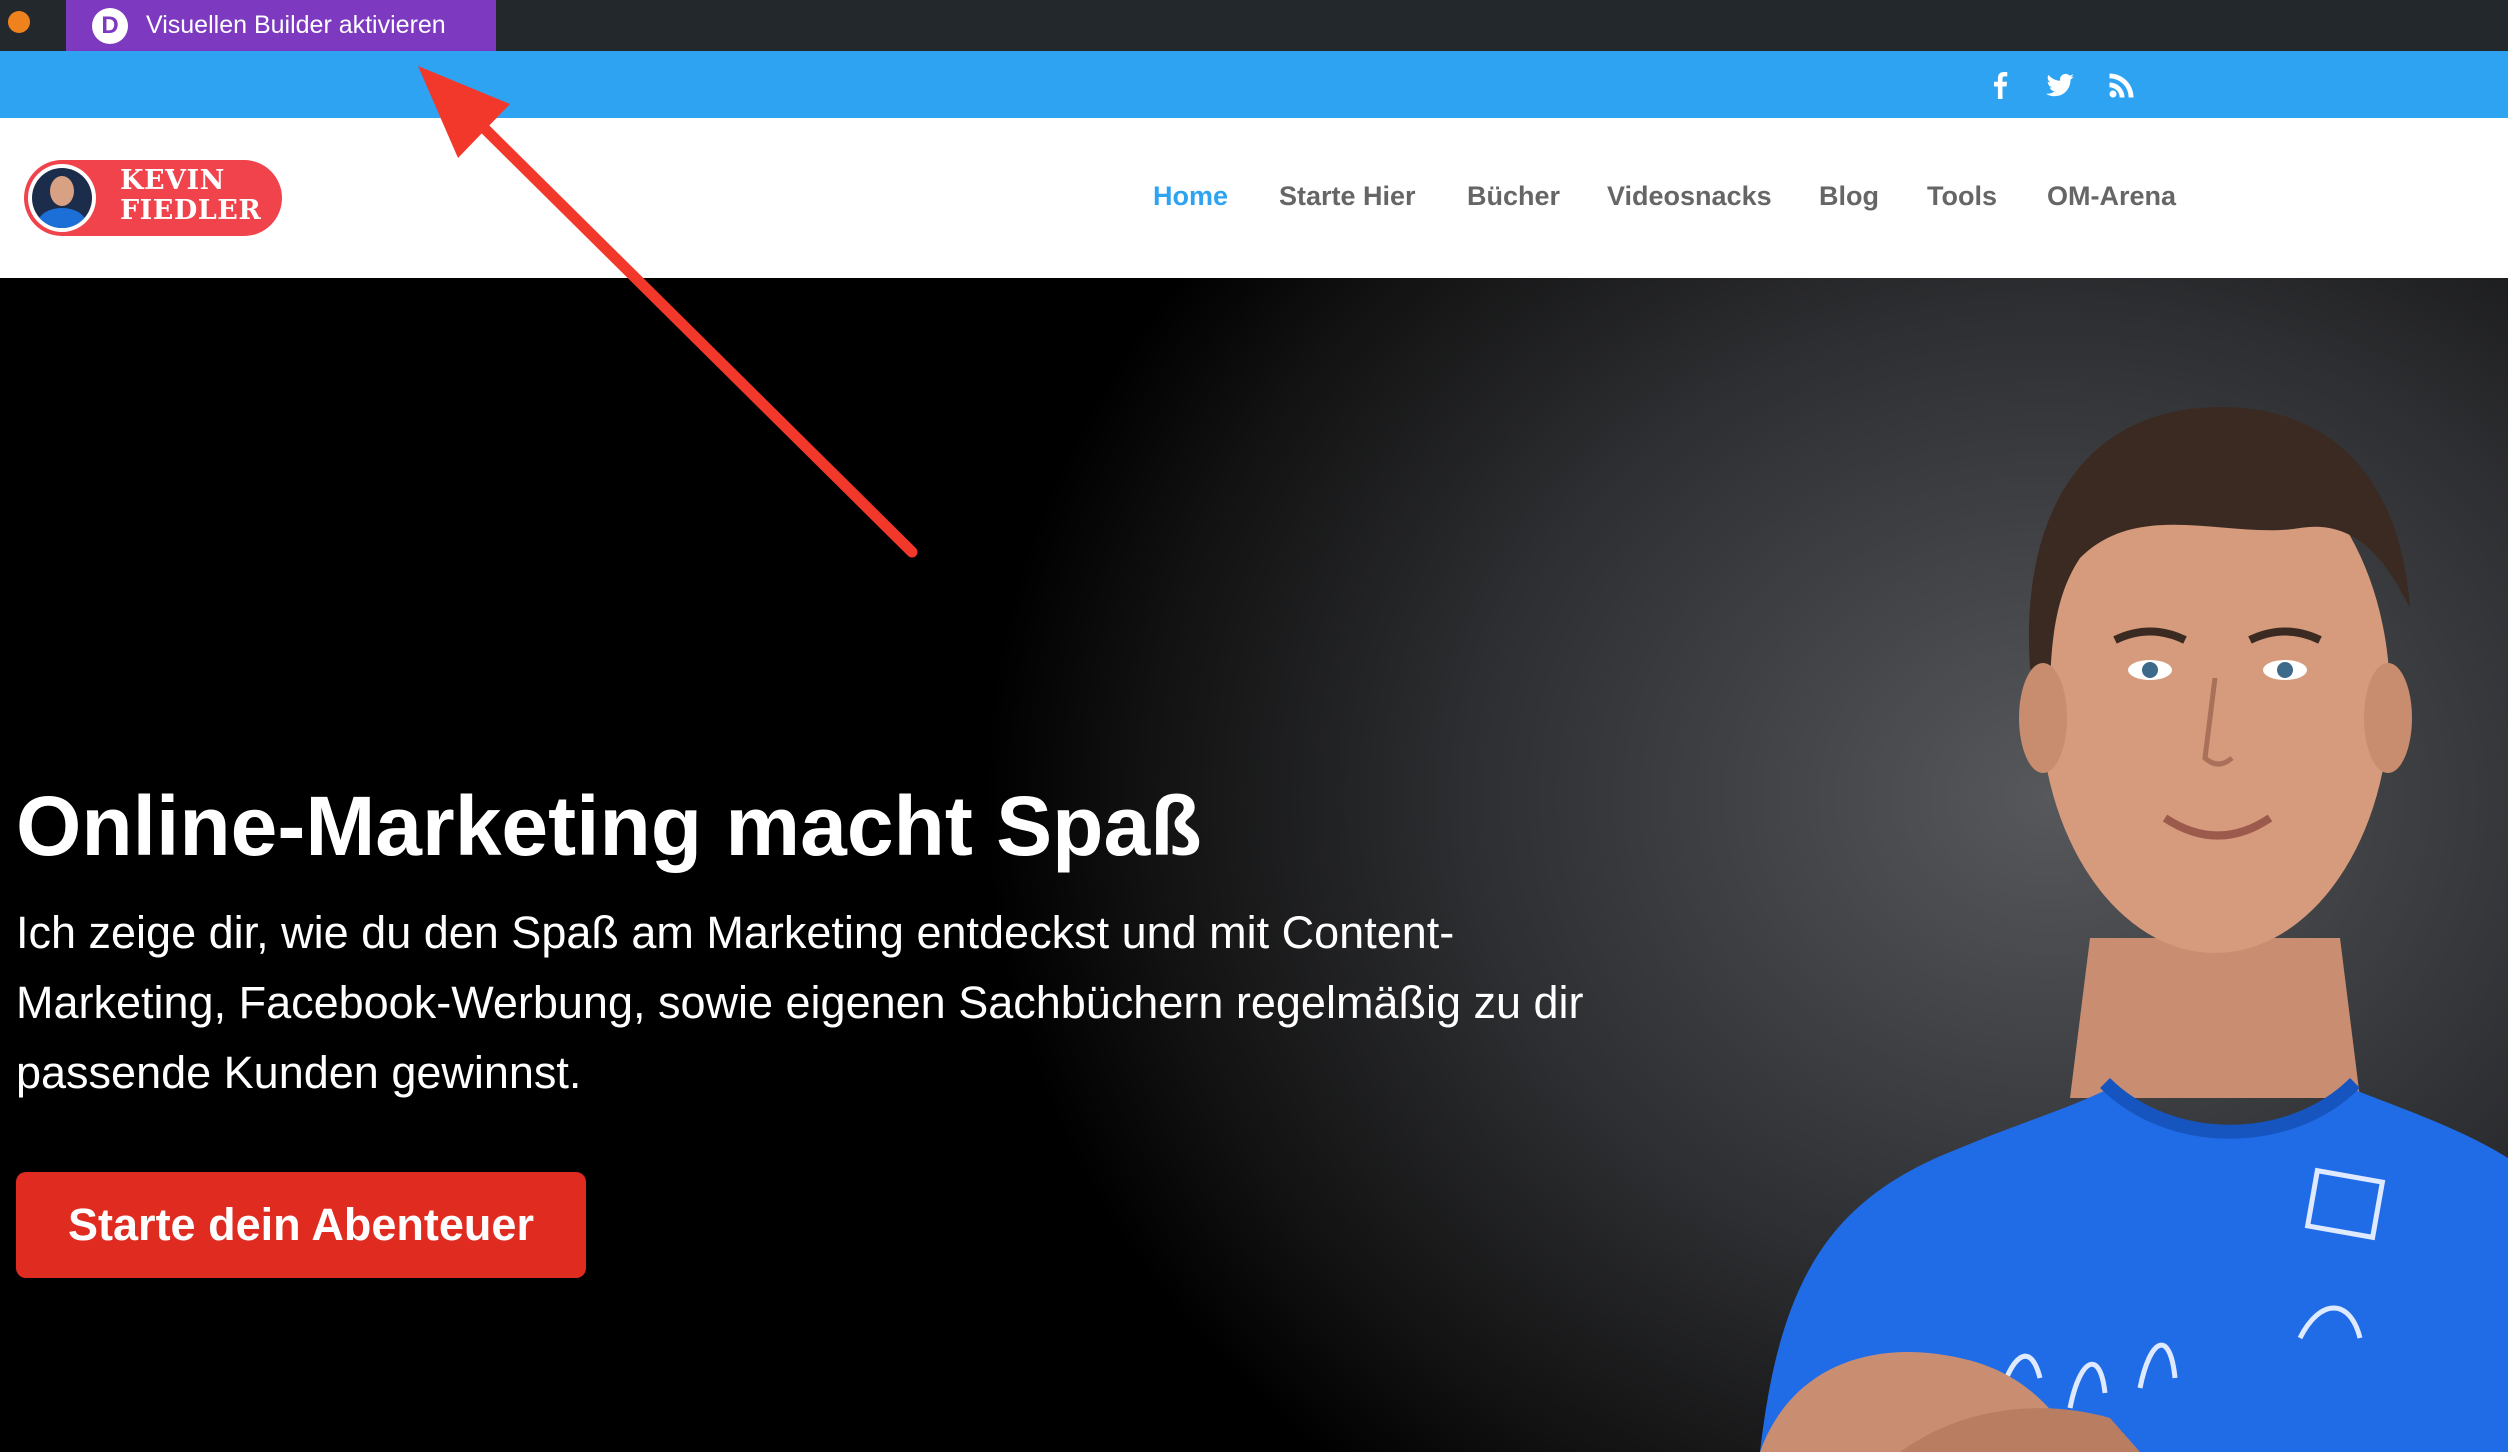  I want to click on nav-item-tools: Tools, so click(1962, 196).